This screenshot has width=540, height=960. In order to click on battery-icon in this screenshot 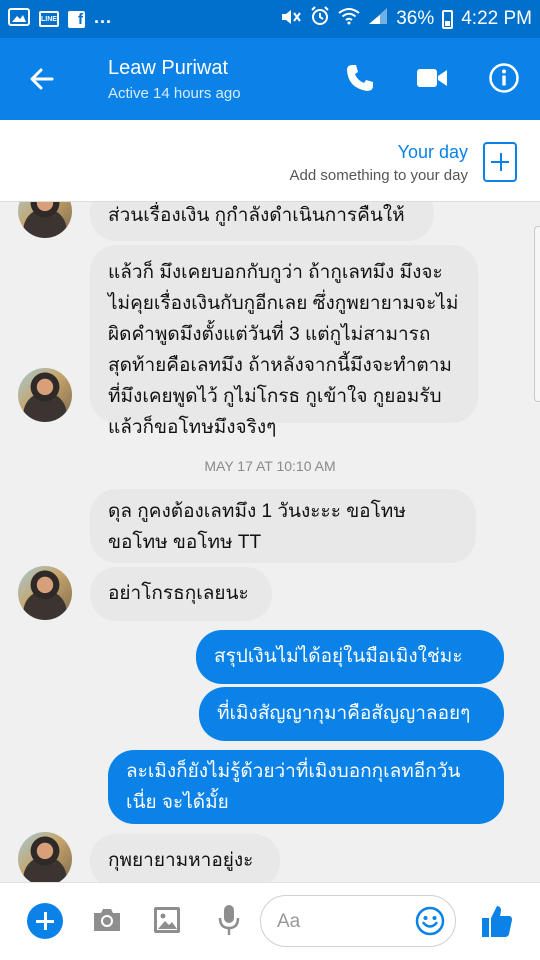, I will do `click(448, 19)`.